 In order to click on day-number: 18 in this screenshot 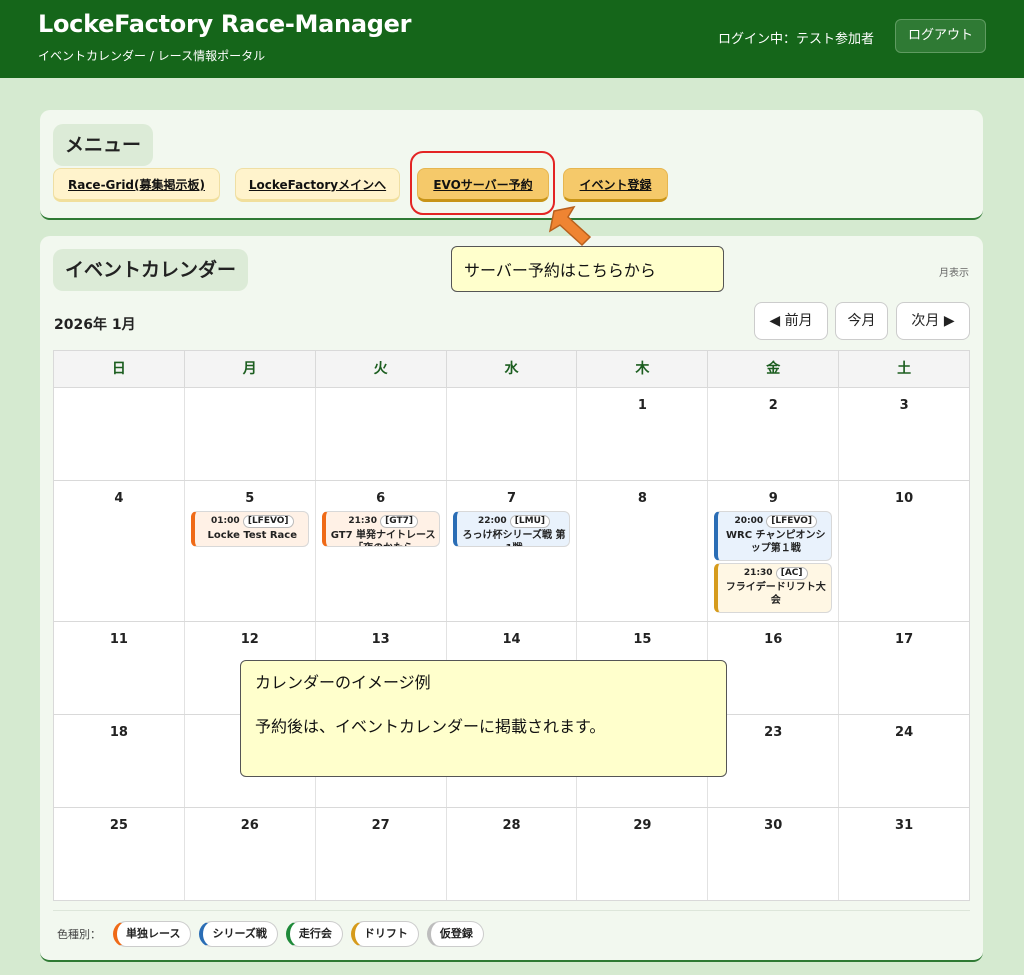, I will do `click(118, 732)`.